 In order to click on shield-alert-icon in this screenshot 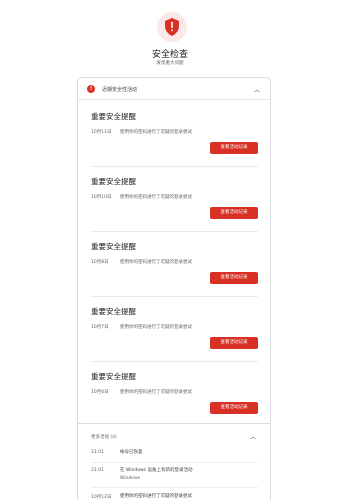, I will do `click(172, 27)`.